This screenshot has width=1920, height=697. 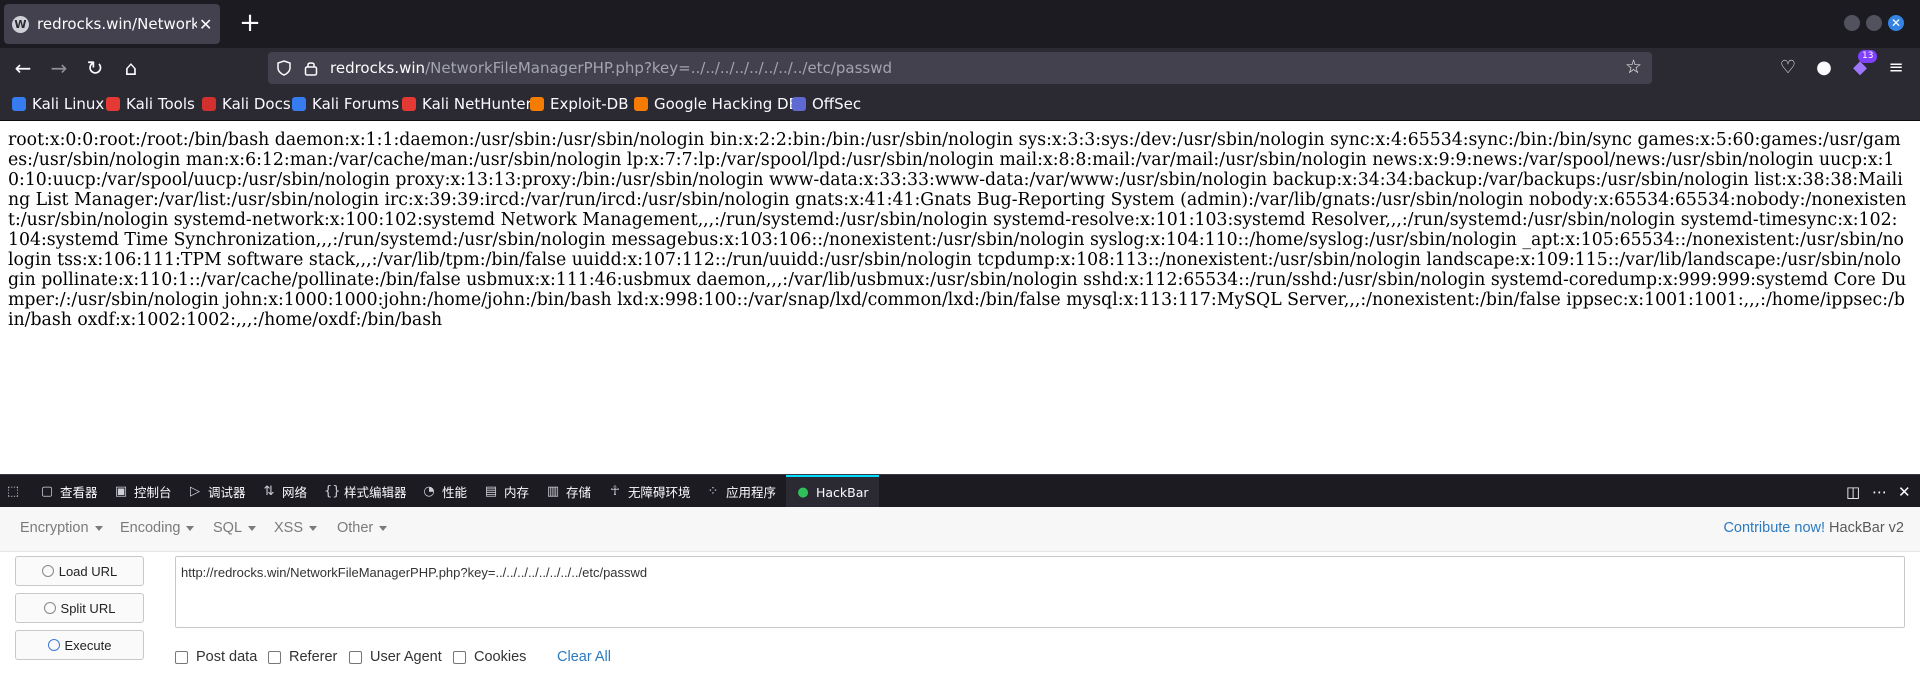 I want to click on extension-badge: 13, so click(x=1868, y=56).